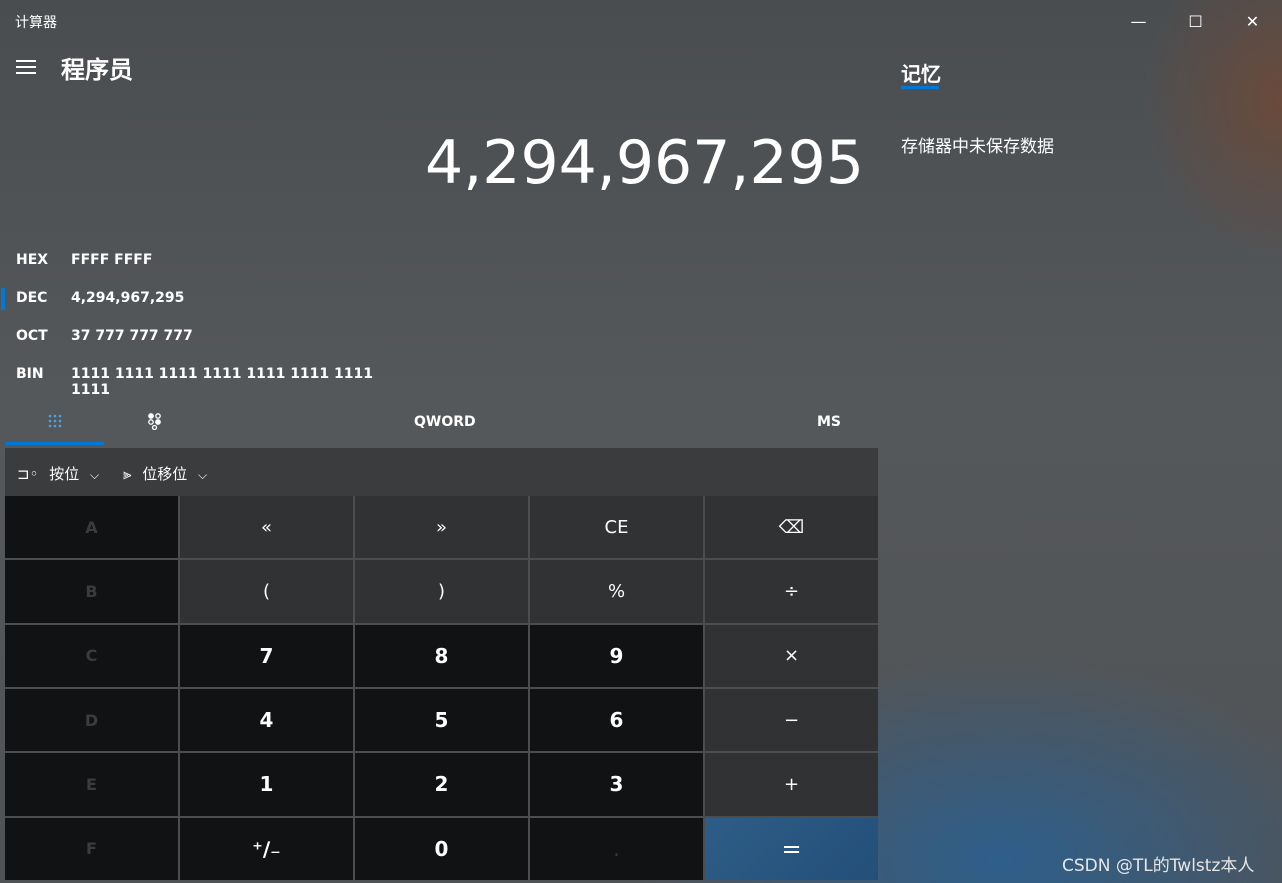 The width and height of the screenshot is (1282, 883). Describe the element at coordinates (200, 298) in the screenshot. I see `radix-dec: DEC 4,294,967,295` at that location.